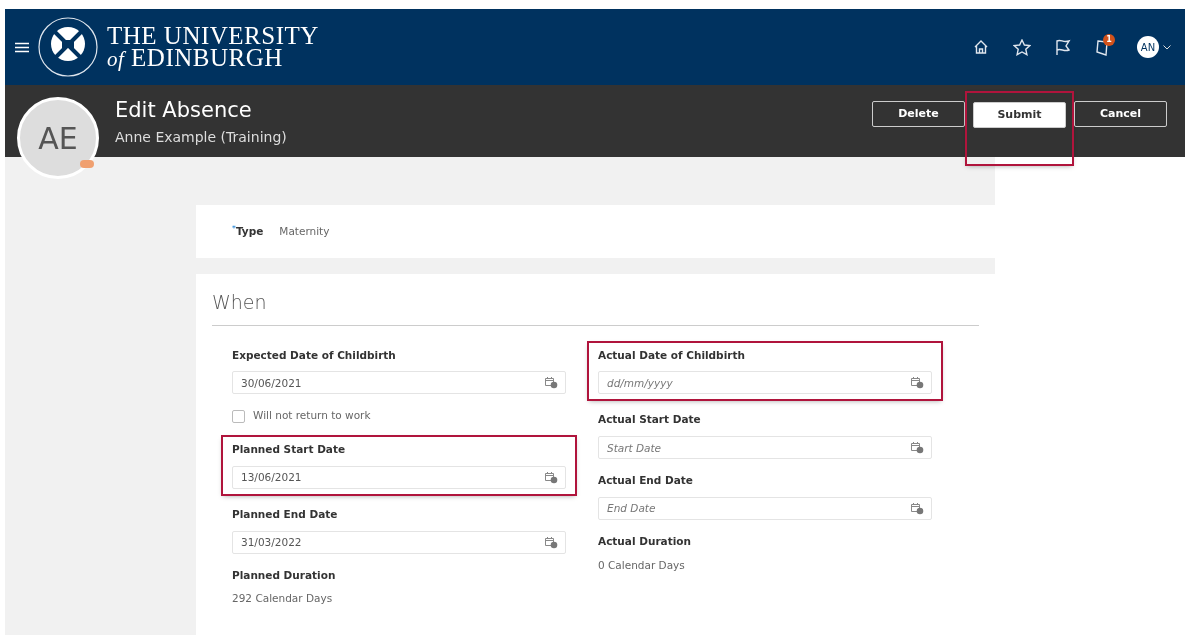  I want to click on checkbox-label: Will not return to work, so click(312, 416).